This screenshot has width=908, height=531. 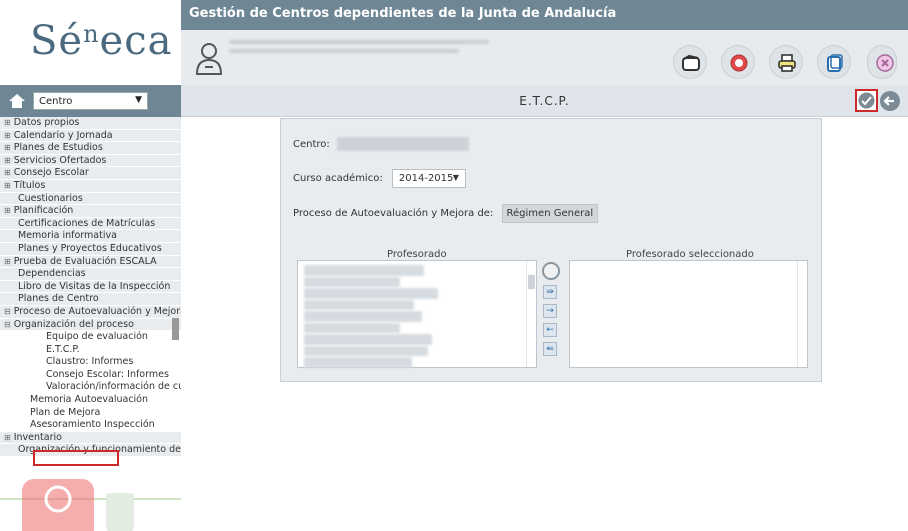 I want to click on printer-icon, so click(x=787, y=63).